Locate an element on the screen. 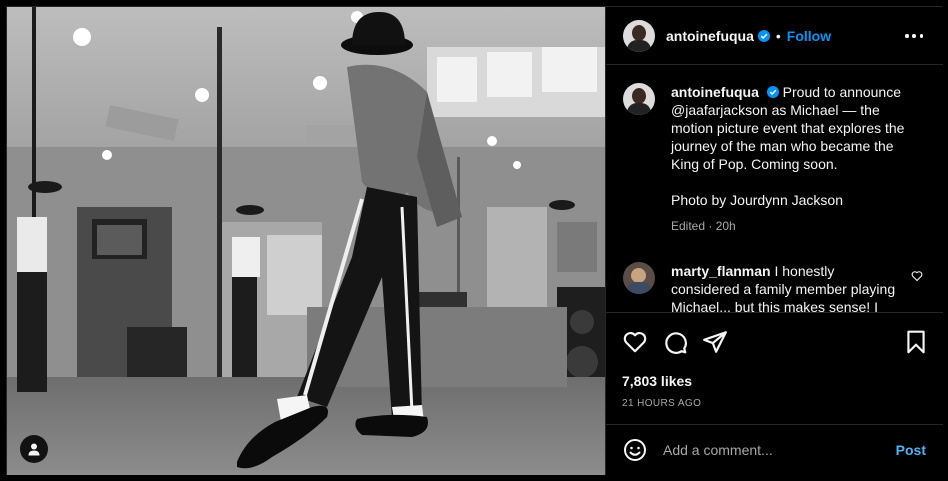 This screenshot has height=481, width=948. more-options-icon is located at coordinates (914, 36).